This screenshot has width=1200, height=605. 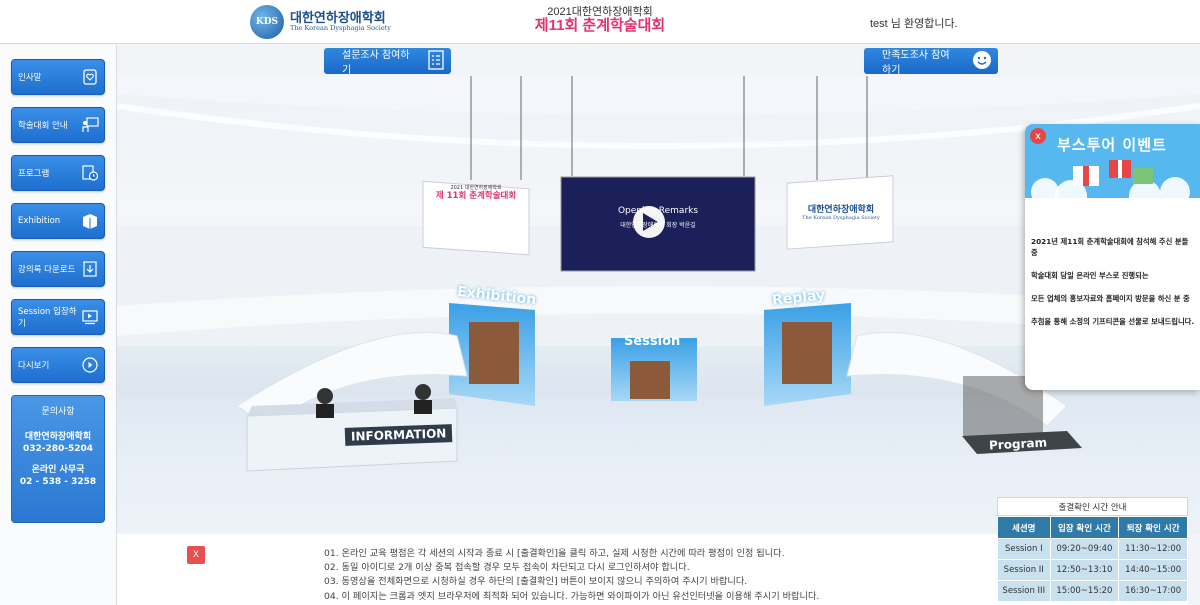 I want to click on booth-popup-title: 부스투어 이벤트, so click(x=1112, y=145).